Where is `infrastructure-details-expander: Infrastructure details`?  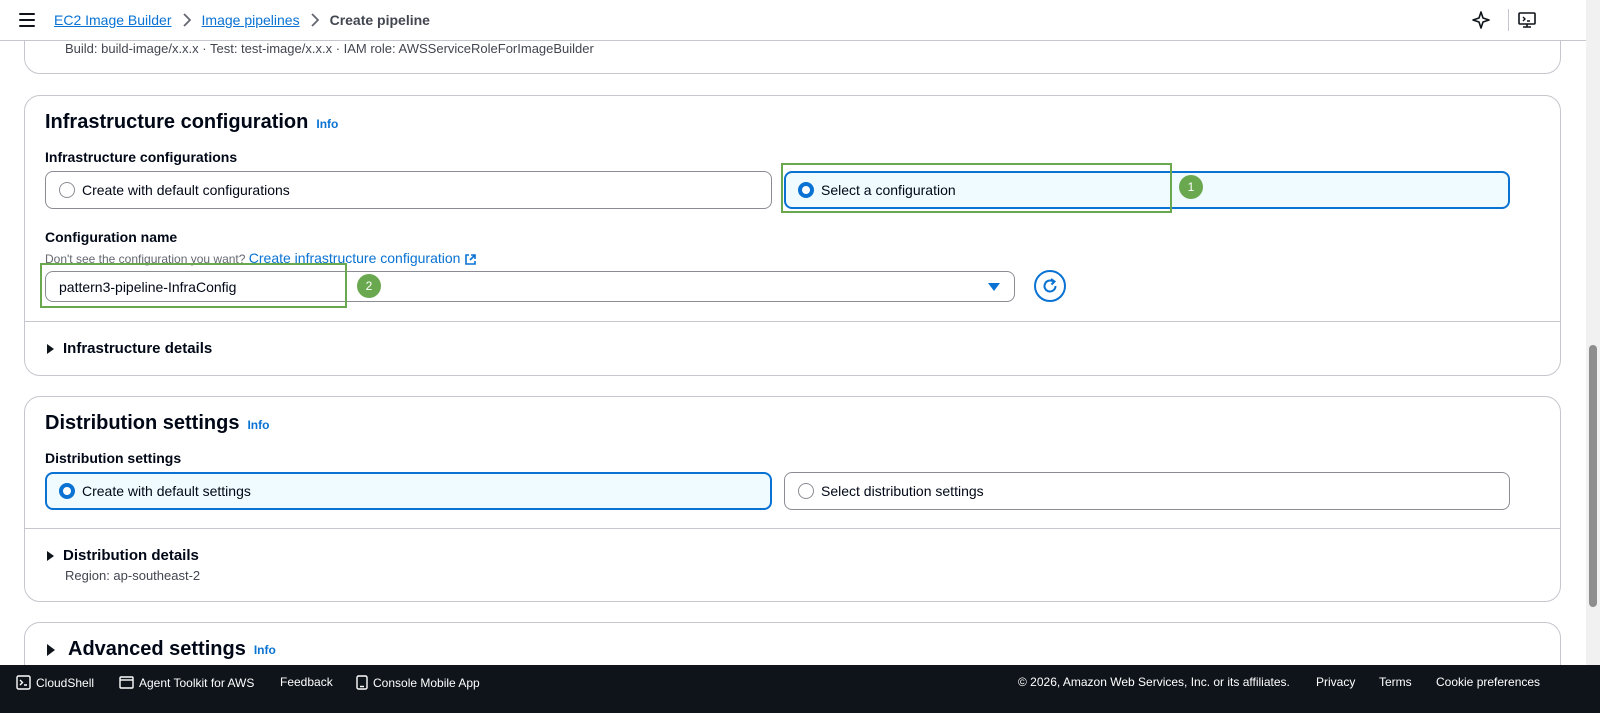
infrastructure-details-expander: Infrastructure details is located at coordinates (129, 348).